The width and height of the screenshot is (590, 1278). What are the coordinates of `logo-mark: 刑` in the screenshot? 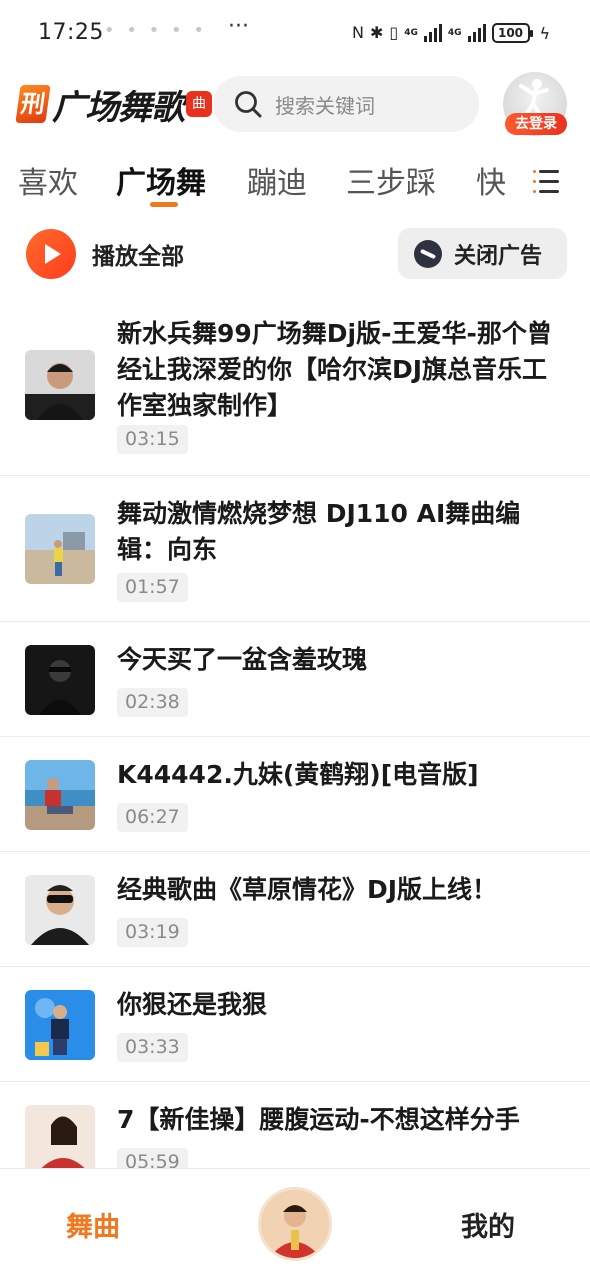 It's located at (33, 104).